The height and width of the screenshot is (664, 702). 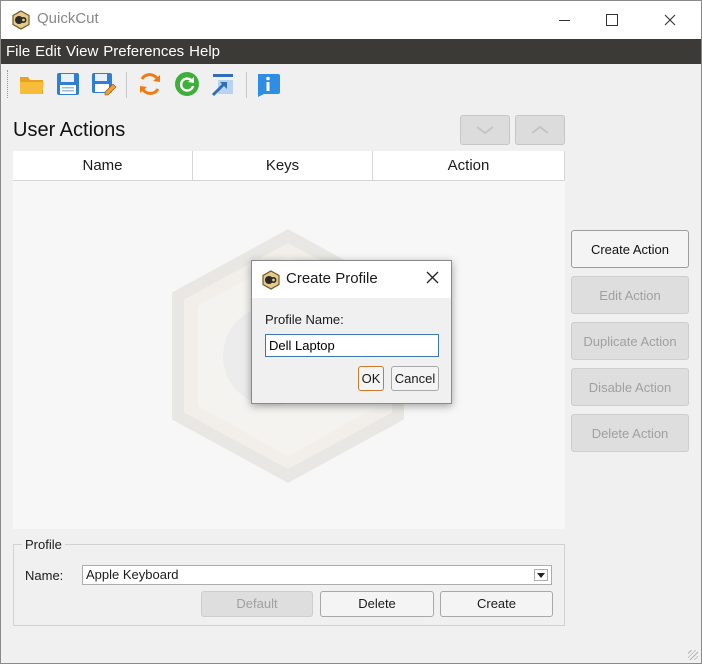 I want to click on ok-button: OK, so click(x=371, y=378).